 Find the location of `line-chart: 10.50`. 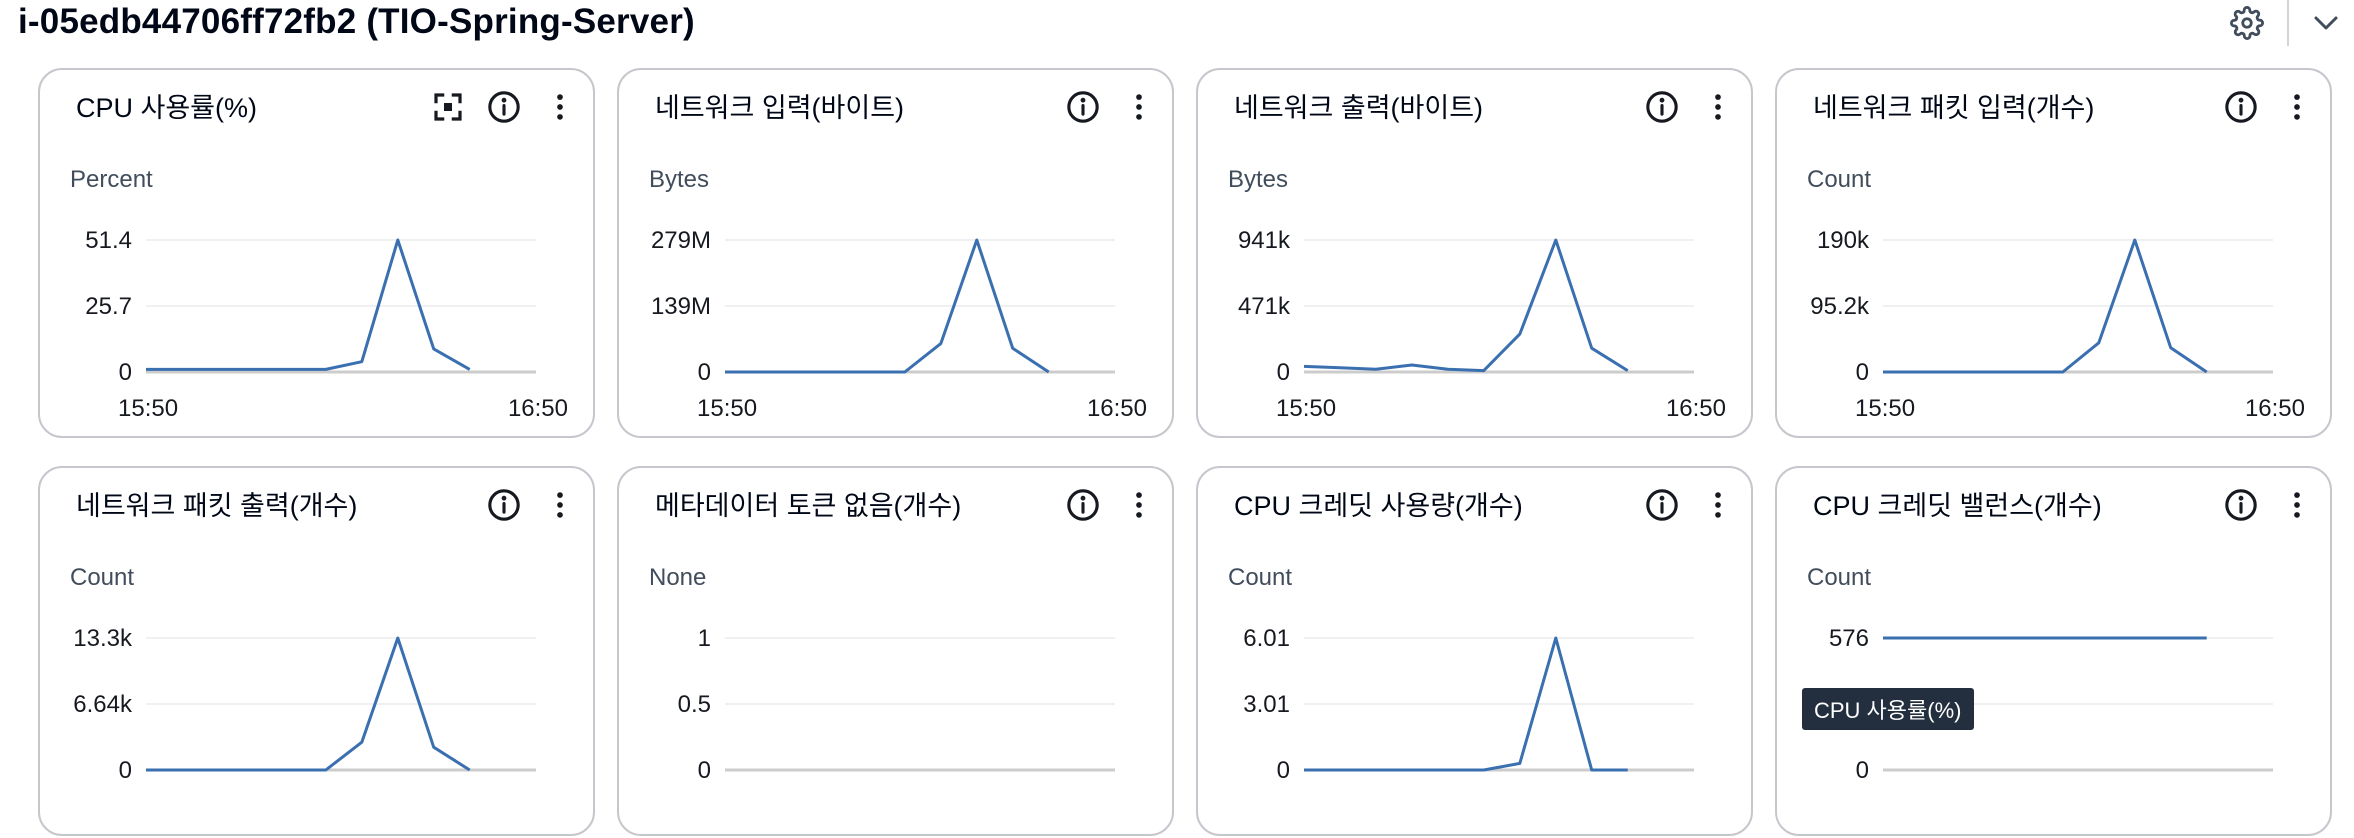

line-chart: 10.50 is located at coordinates (896, 704).